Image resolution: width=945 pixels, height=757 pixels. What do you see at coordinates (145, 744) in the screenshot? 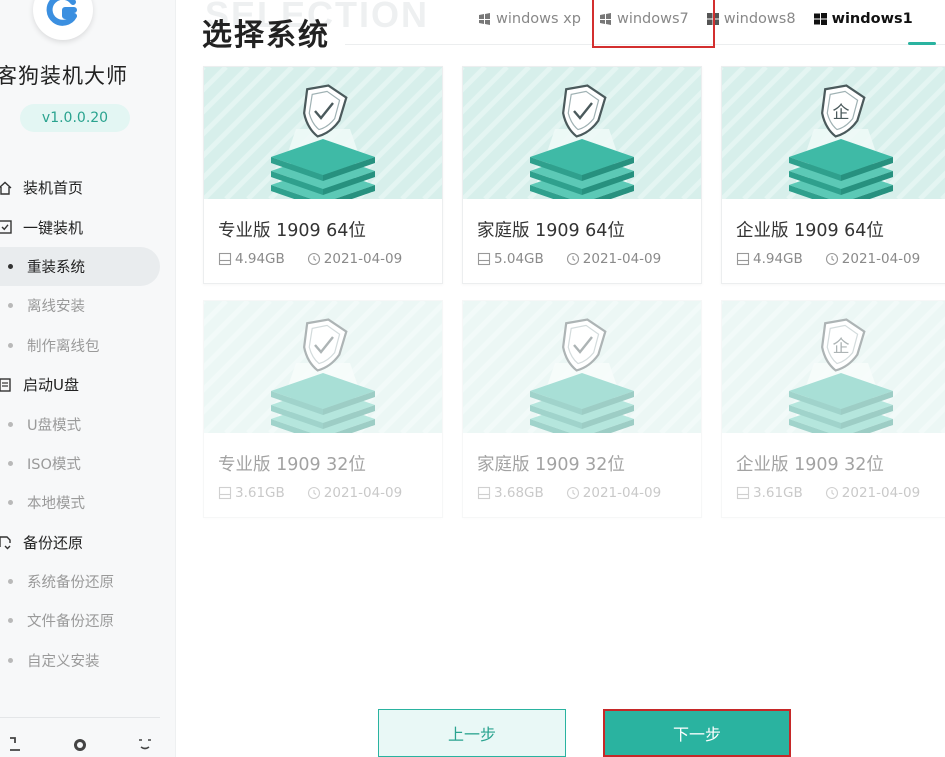
I see `feedback-icon` at bounding box center [145, 744].